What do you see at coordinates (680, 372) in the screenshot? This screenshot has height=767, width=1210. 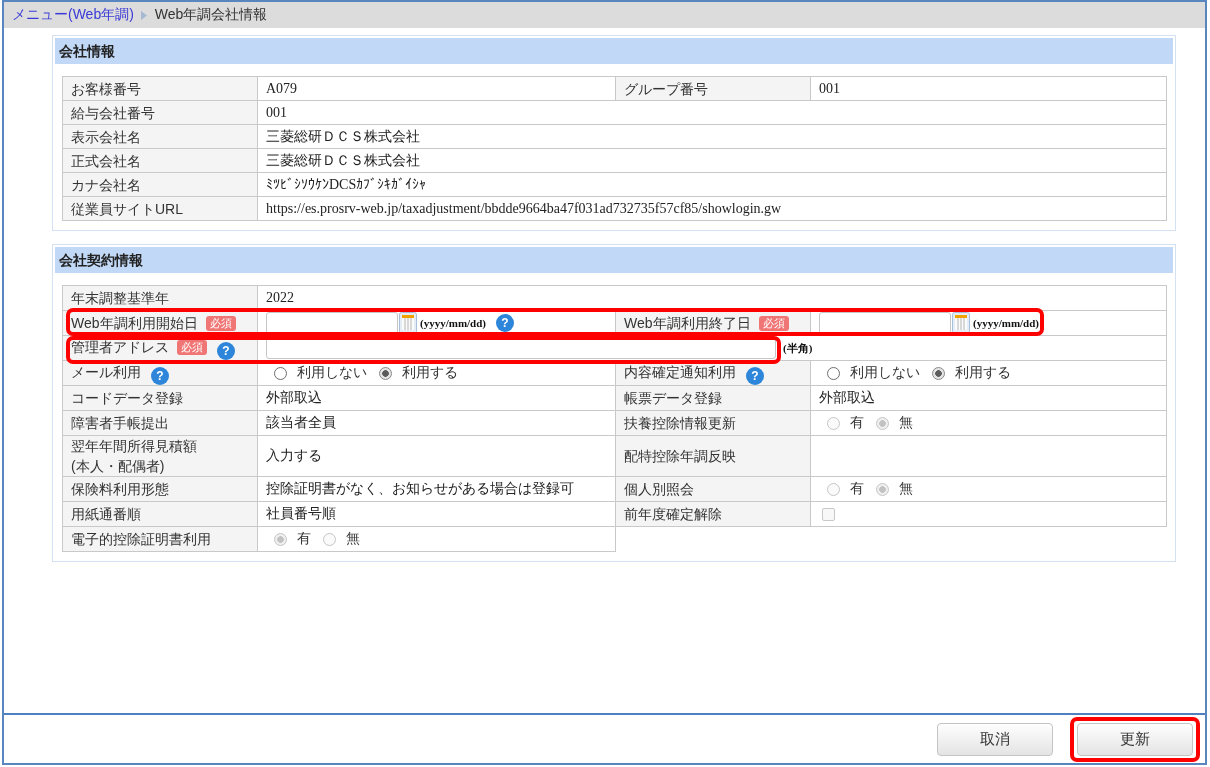 I see `field-label: 内容確定通知利用` at bounding box center [680, 372].